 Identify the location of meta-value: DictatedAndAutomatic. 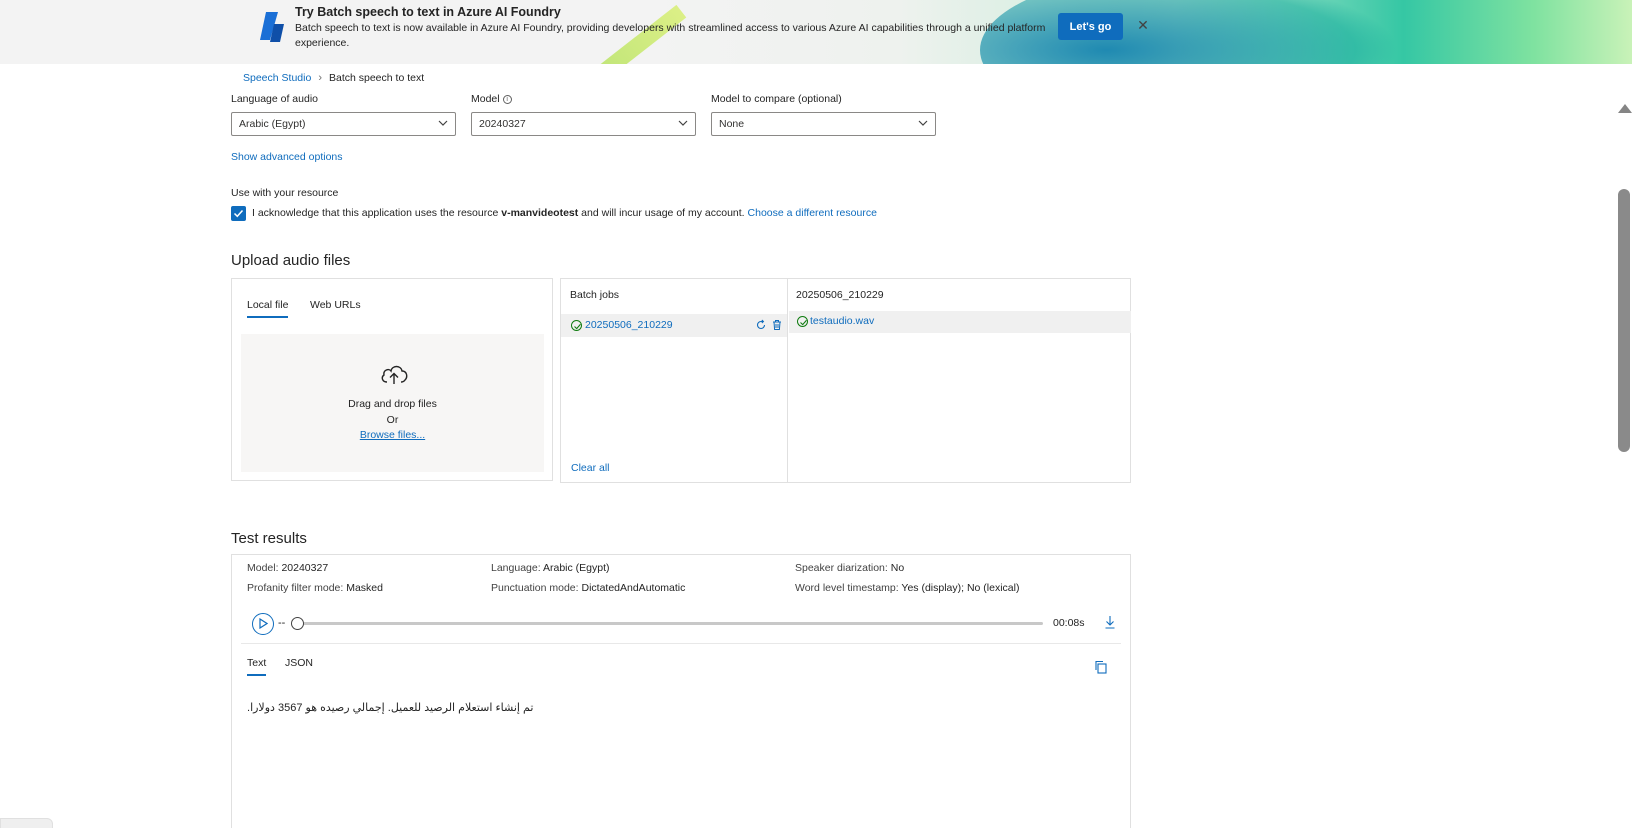
(633, 588).